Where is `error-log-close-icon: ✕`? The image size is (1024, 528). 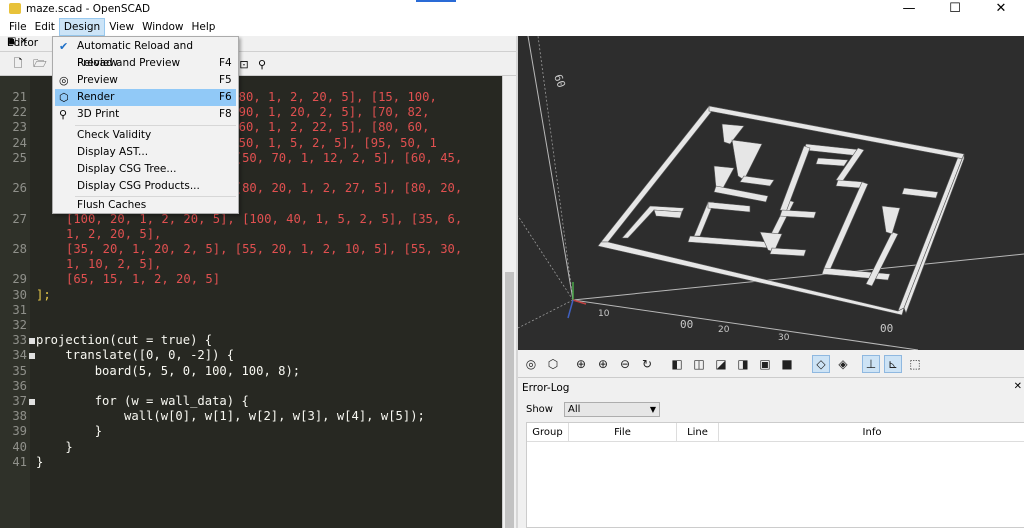 error-log-close-icon: ✕ is located at coordinates (1018, 386).